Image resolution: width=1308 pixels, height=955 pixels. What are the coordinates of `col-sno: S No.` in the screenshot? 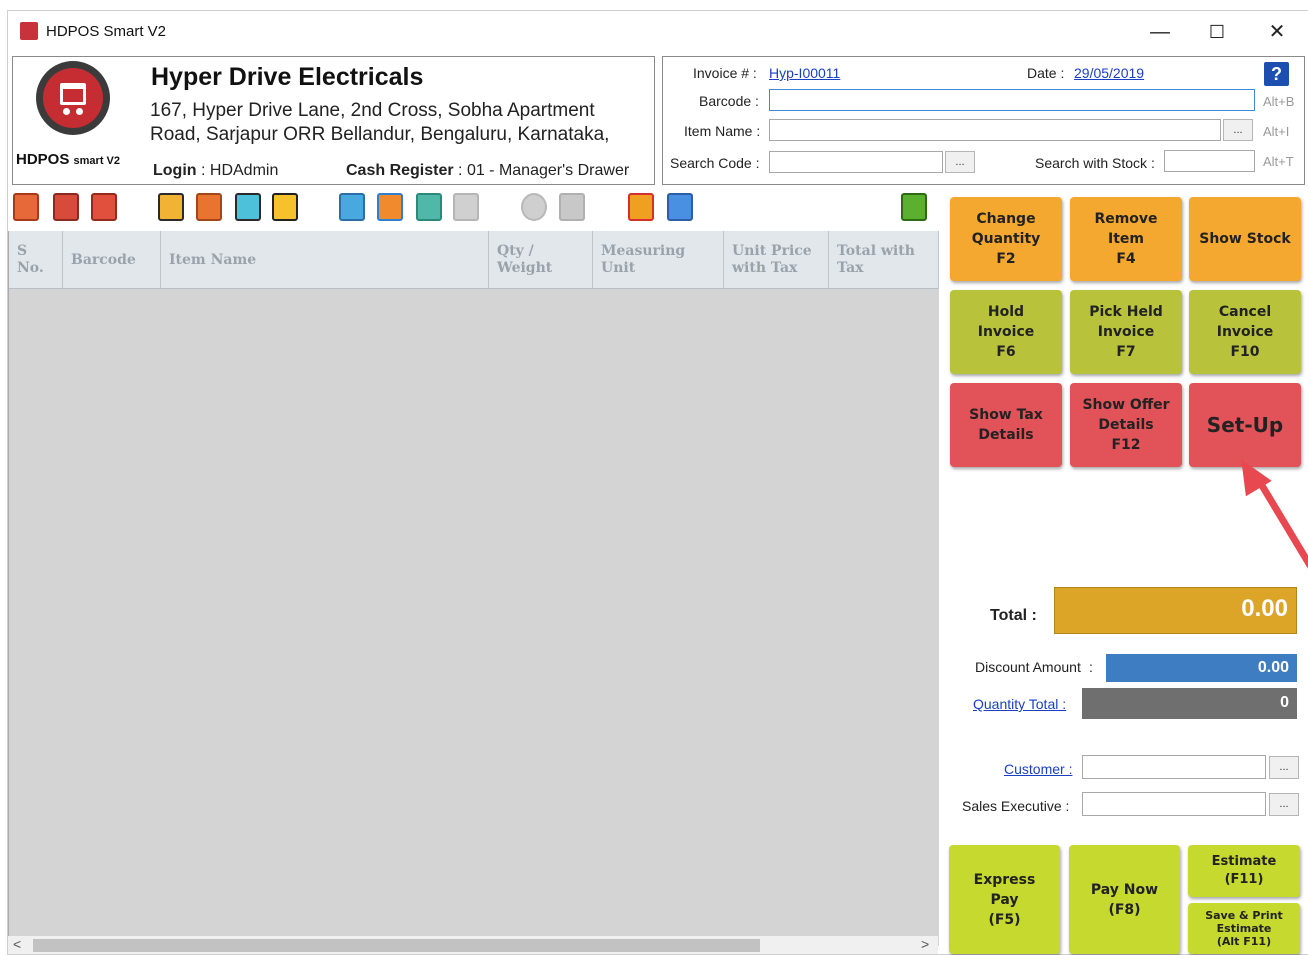 It's located at (36, 259).